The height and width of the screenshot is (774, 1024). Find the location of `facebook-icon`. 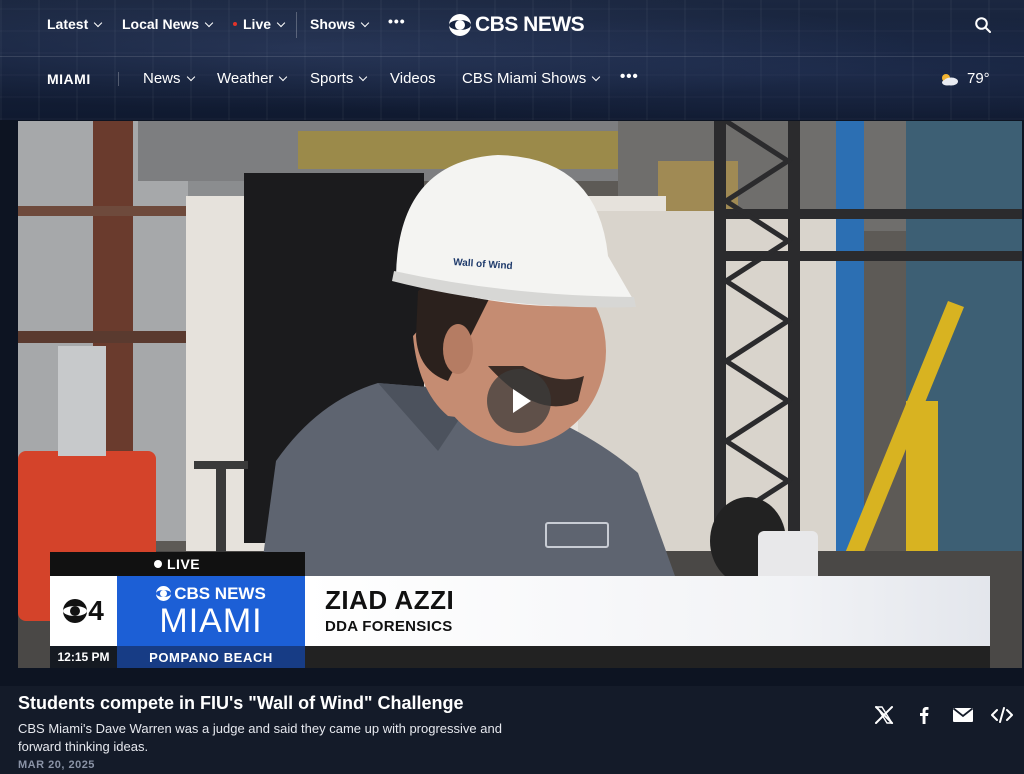

facebook-icon is located at coordinates (924, 715).